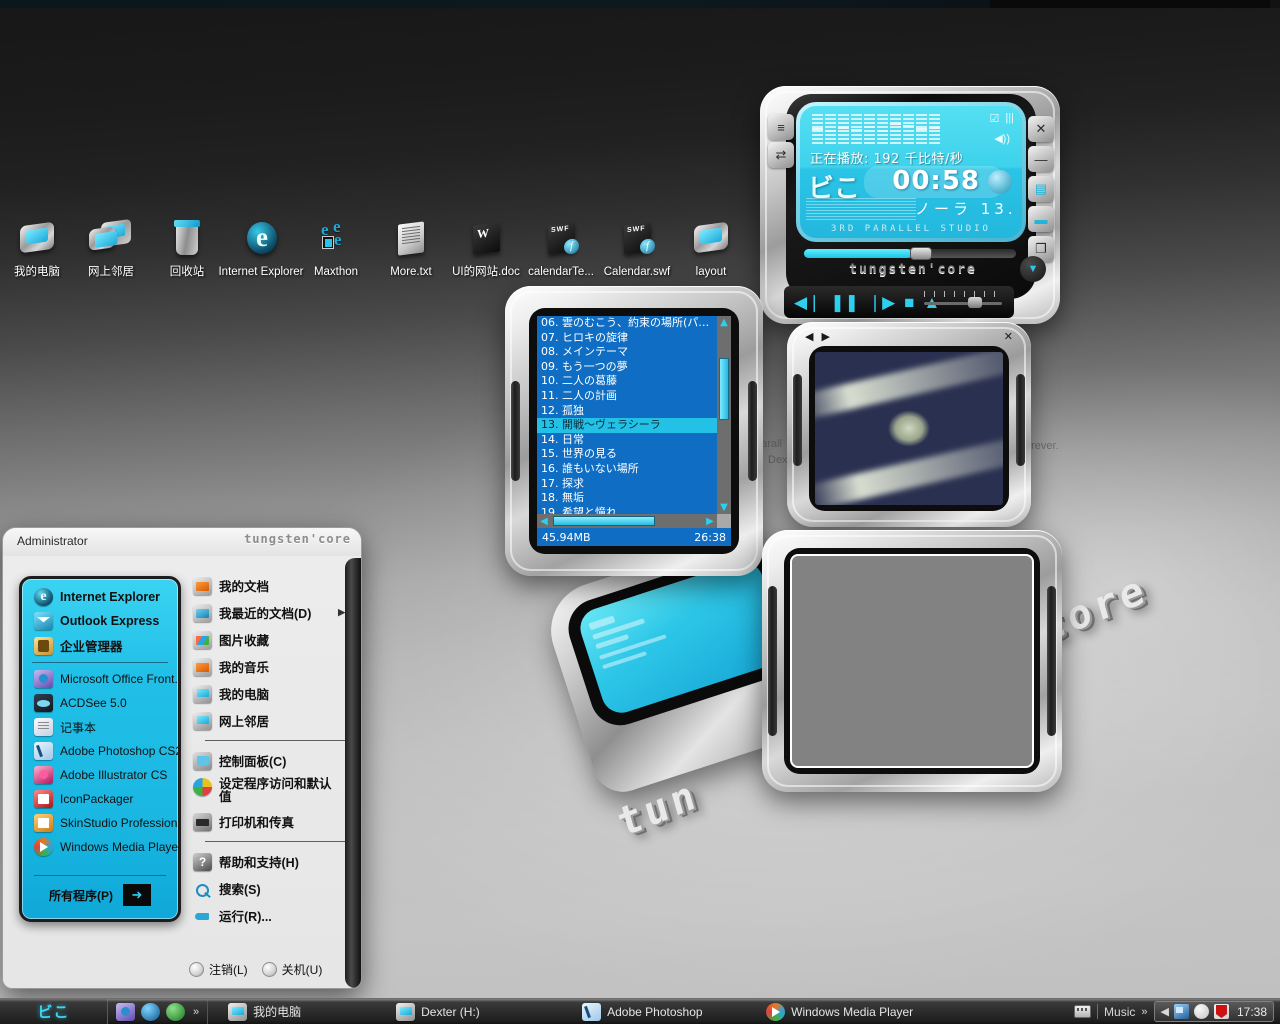  I want to click on volume-icon: ◀)), so click(1002, 138).